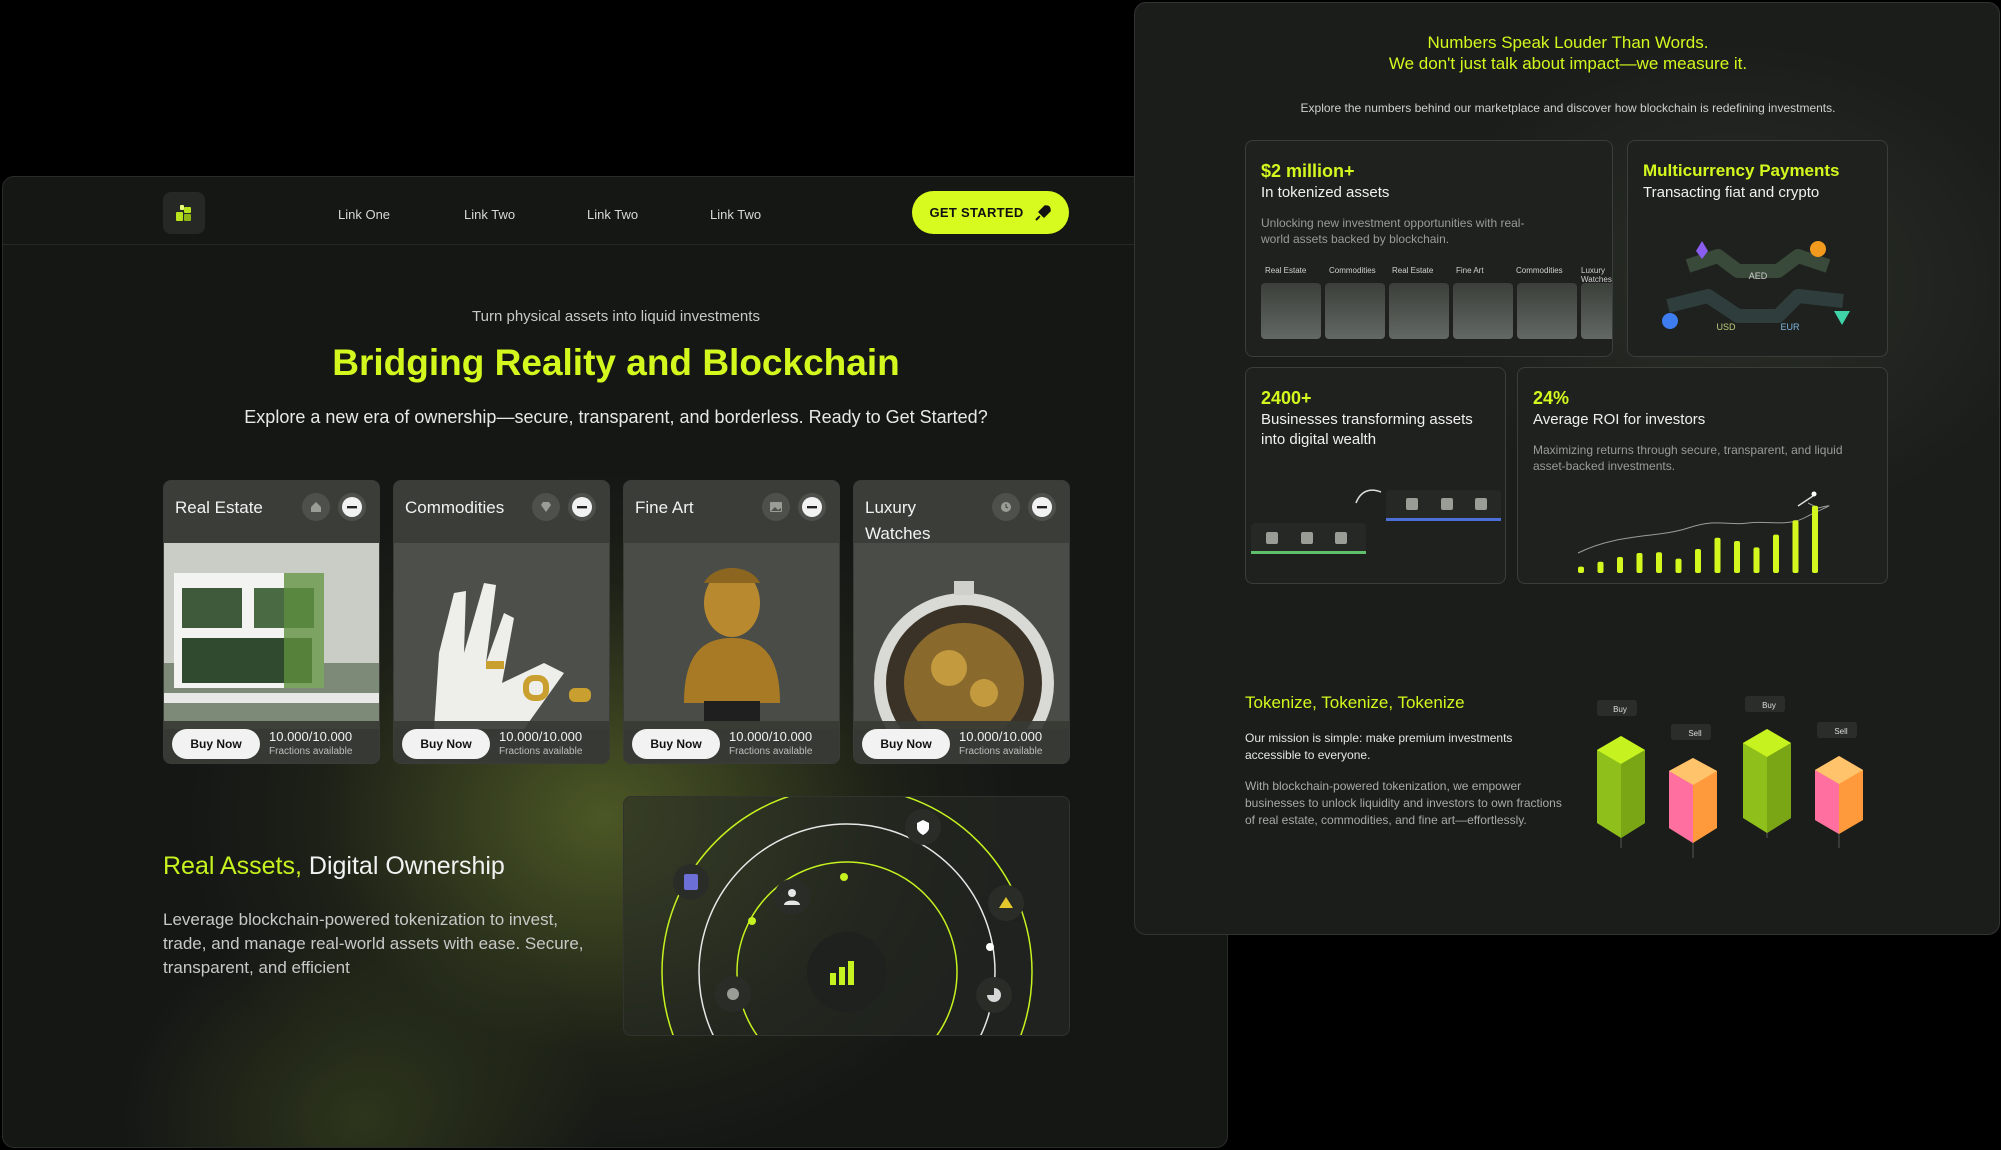 This screenshot has height=1150, width=2001. What do you see at coordinates (1006, 507) in the screenshot?
I see `watch-icon` at bounding box center [1006, 507].